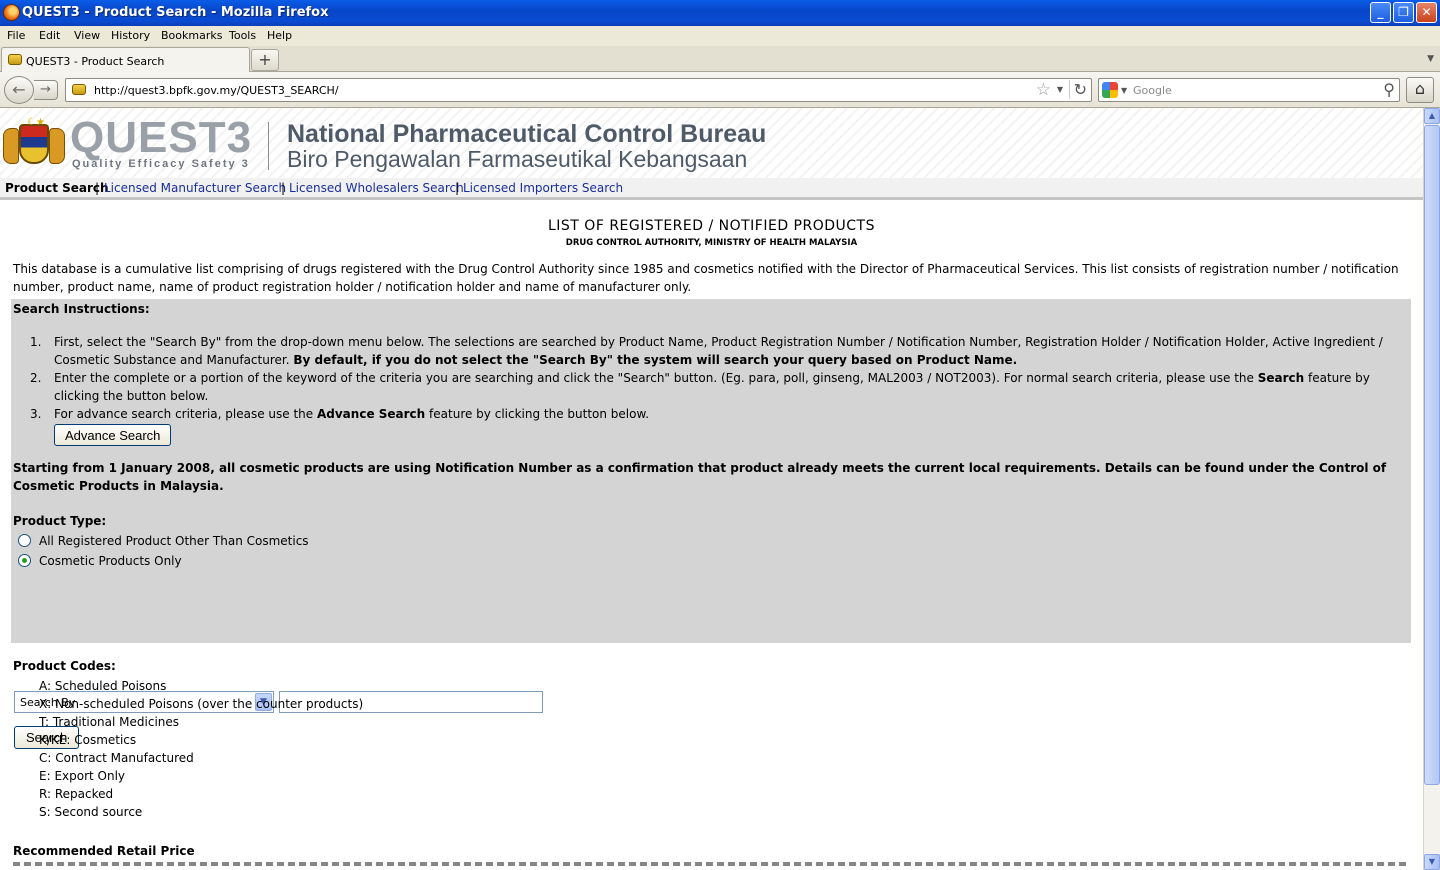 This screenshot has height=870, width=1440. What do you see at coordinates (110, 561) in the screenshot?
I see `radio-label: Cosmetic Products Only` at bounding box center [110, 561].